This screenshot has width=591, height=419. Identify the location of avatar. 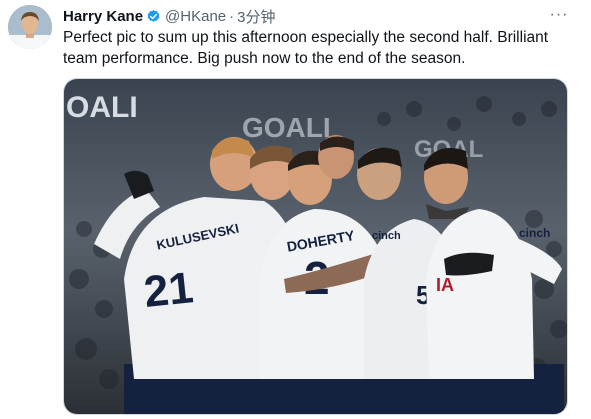
(30, 27).